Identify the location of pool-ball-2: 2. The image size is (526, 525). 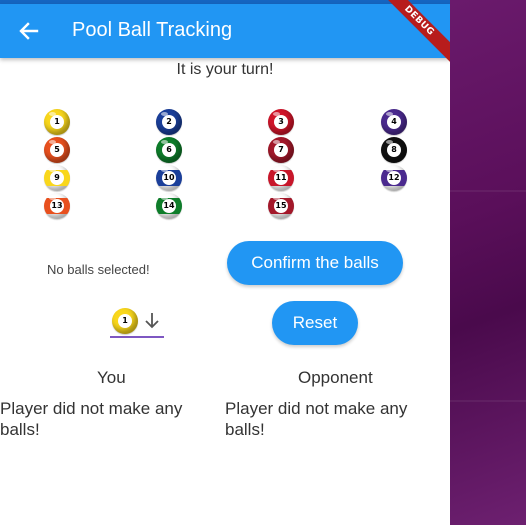
(169, 122).